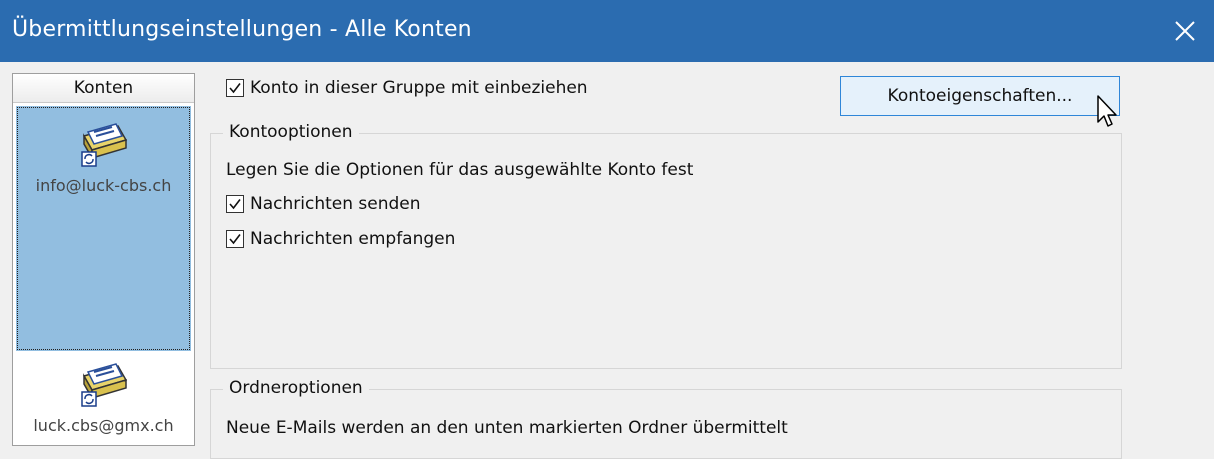 The width and height of the screenshot is (1214, 459). I want to click on mouse-cursor-icon, so click(1107, 111).